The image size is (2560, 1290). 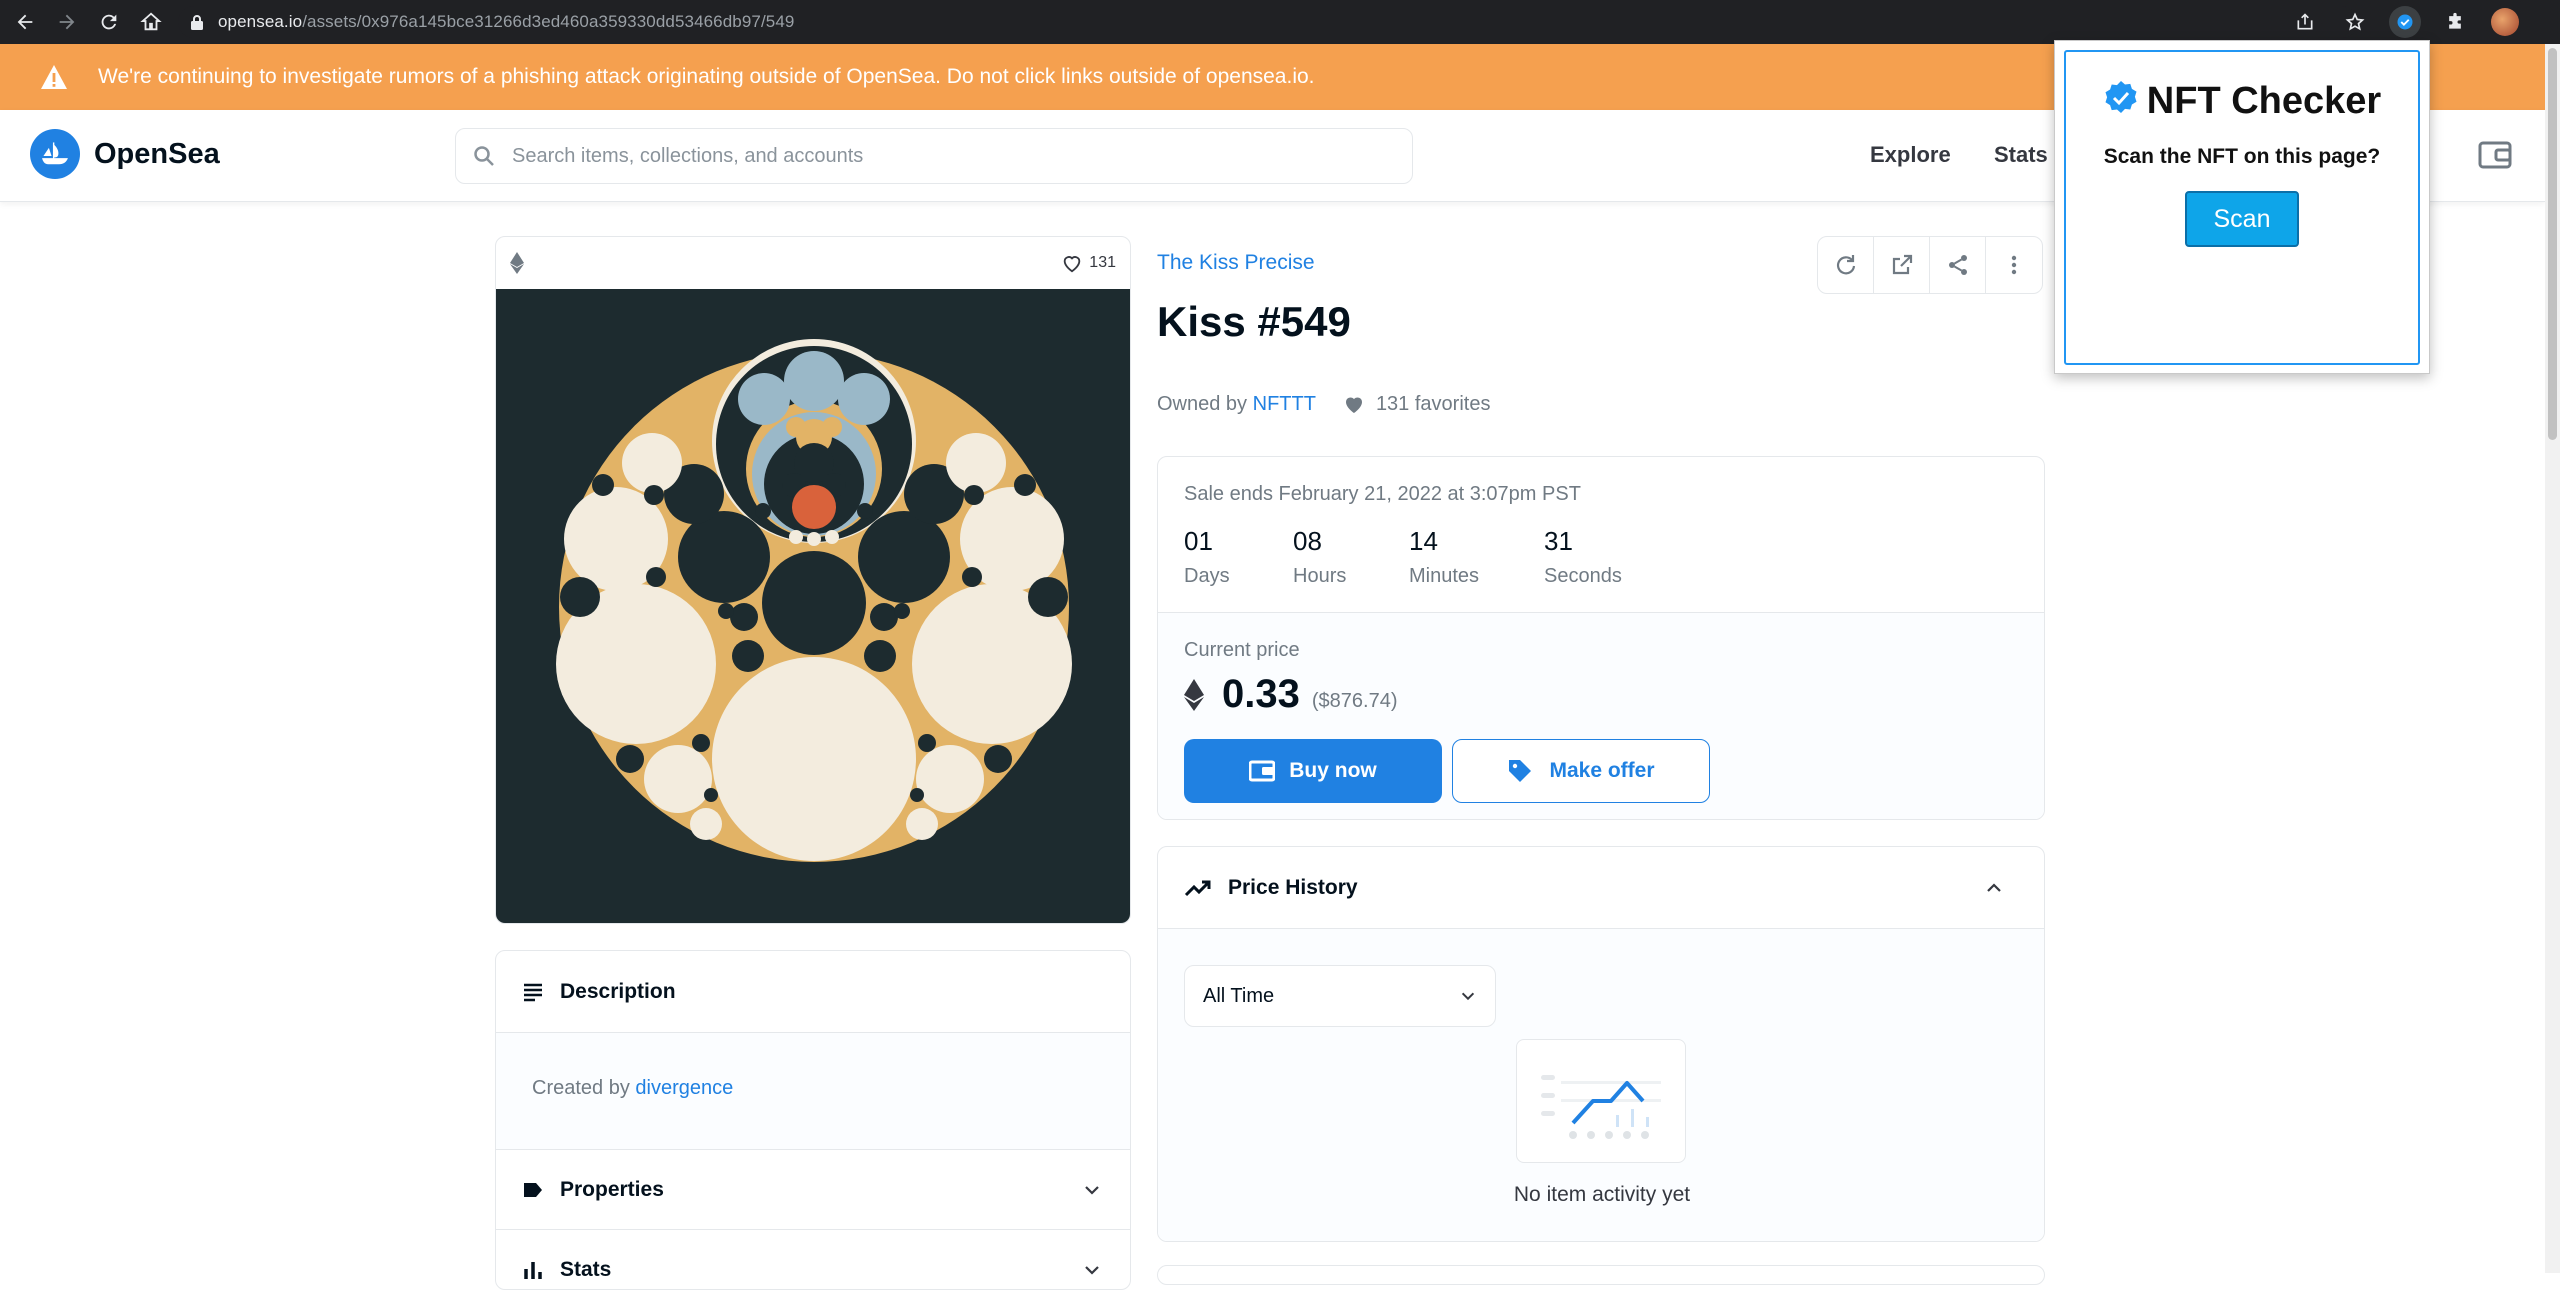 What do you see at coordinates (813, 606) in the screenshot?
I see `nft-artwork` at bounding box center [813, 606].